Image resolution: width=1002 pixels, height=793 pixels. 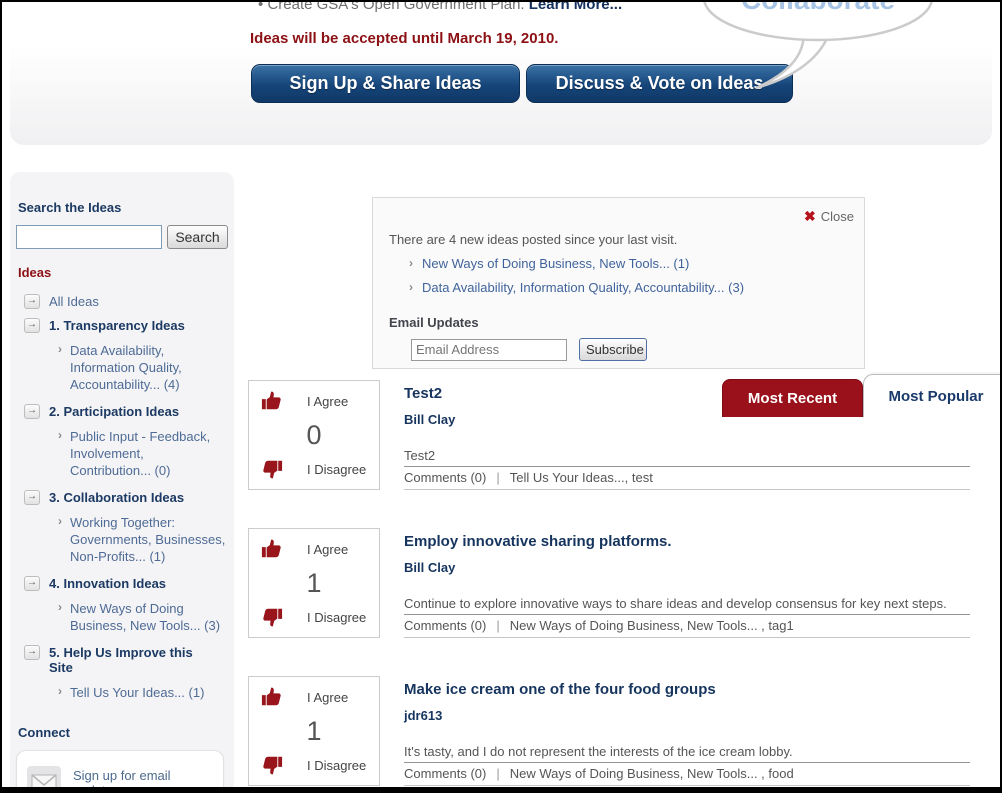 I want to click on collaborate-speech-bubble: Collaborate, so click(x=818, y=45).